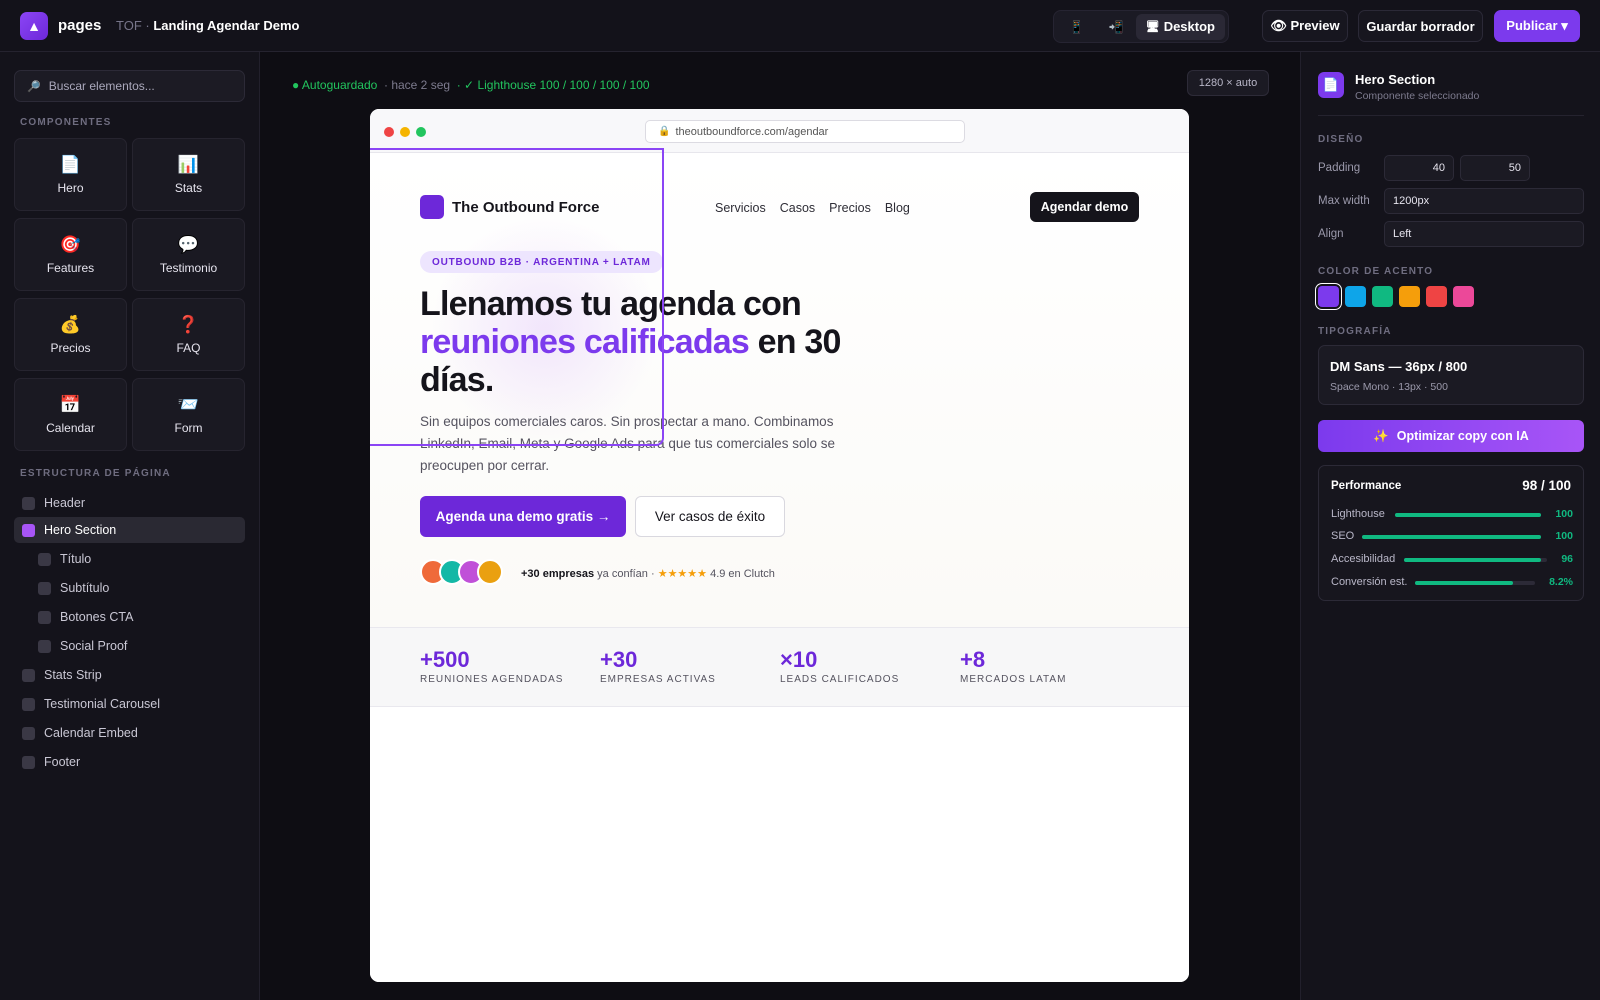  I want to click on lighthouse-status: · ✓ Lighthouse 100 / 100 / 100 / 100, so click(553, 85).